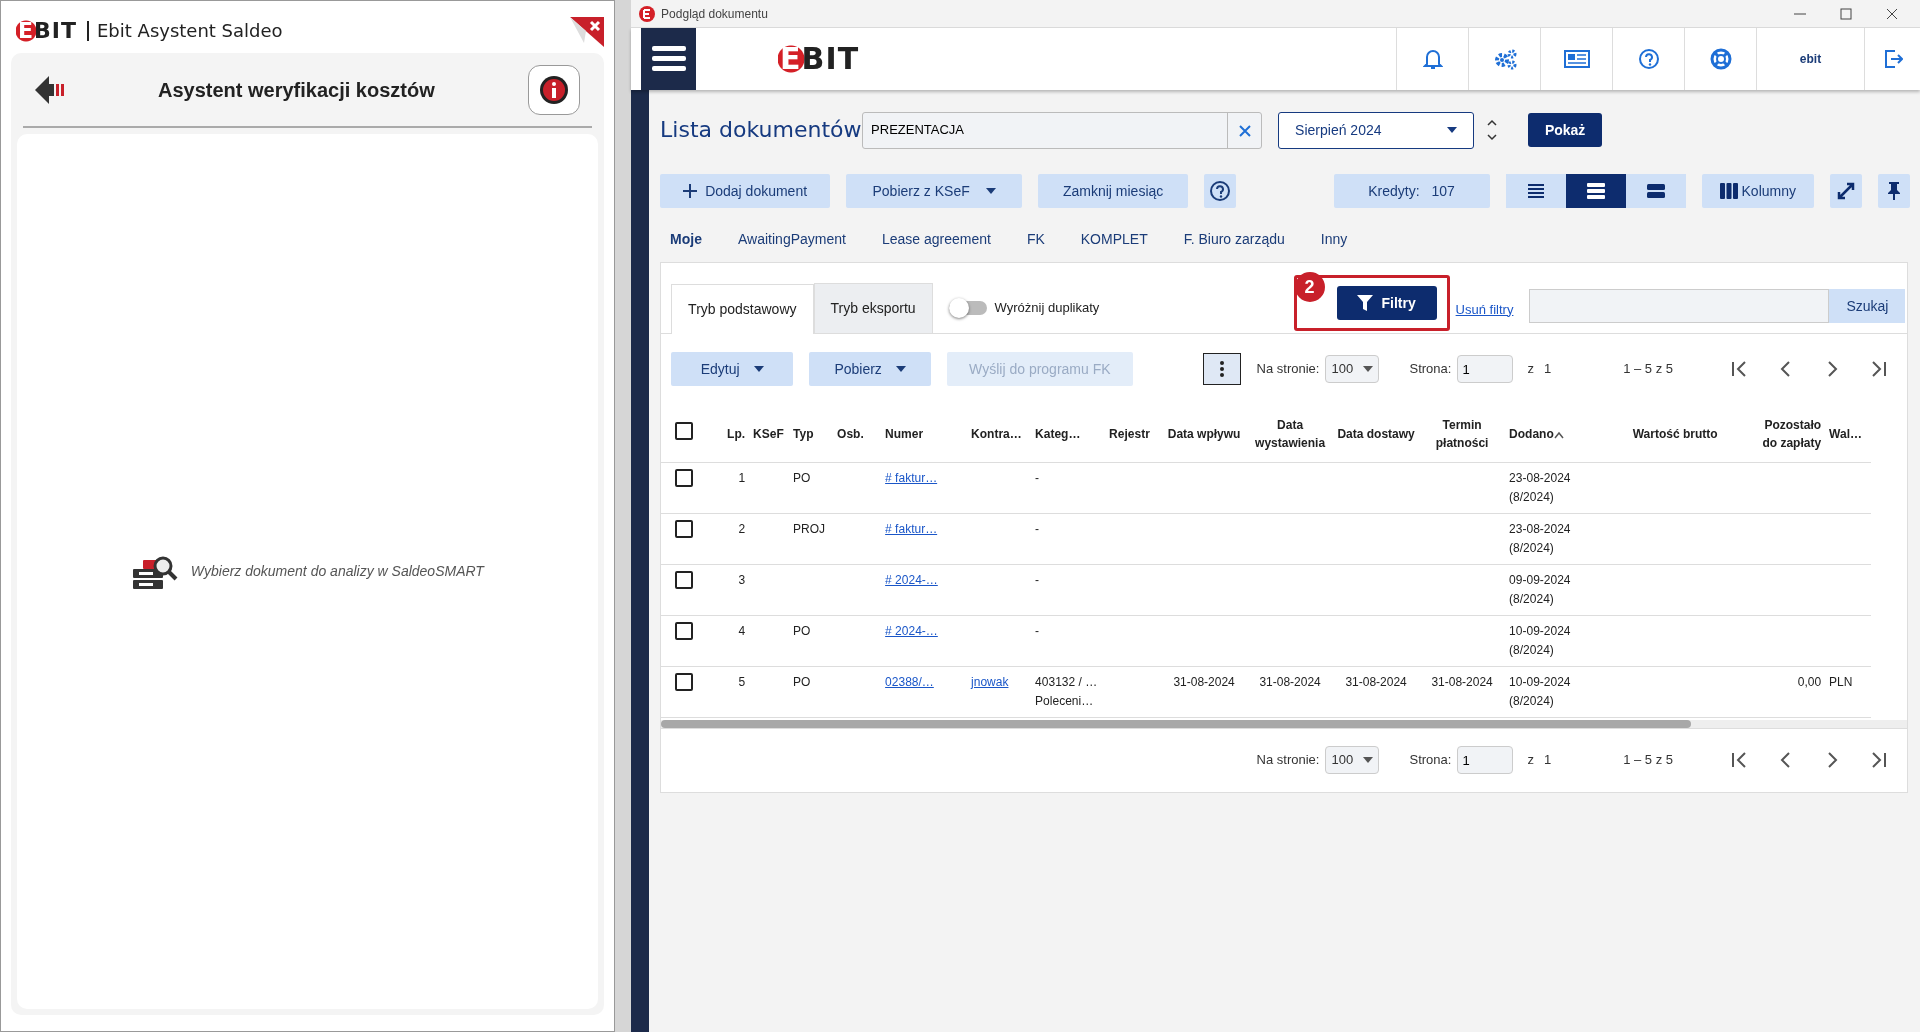 Image resolution: width=1920 pixels, height=1032 pixels. I want to click on close-month-button: Zamknij miesiąc, so click(1113, 191).